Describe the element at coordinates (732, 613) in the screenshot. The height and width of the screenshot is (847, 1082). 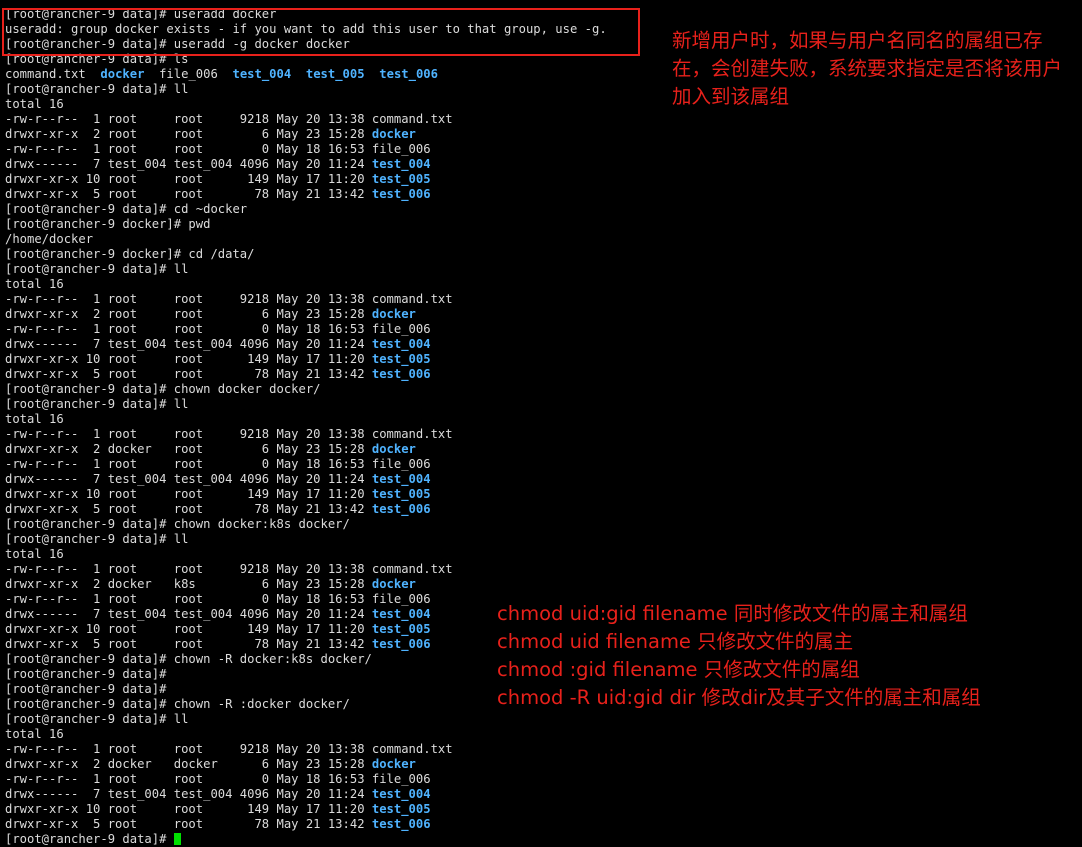
I see `annotation-line: chmod uid:gid filename 同时修改文件的属主和属组` at that location.